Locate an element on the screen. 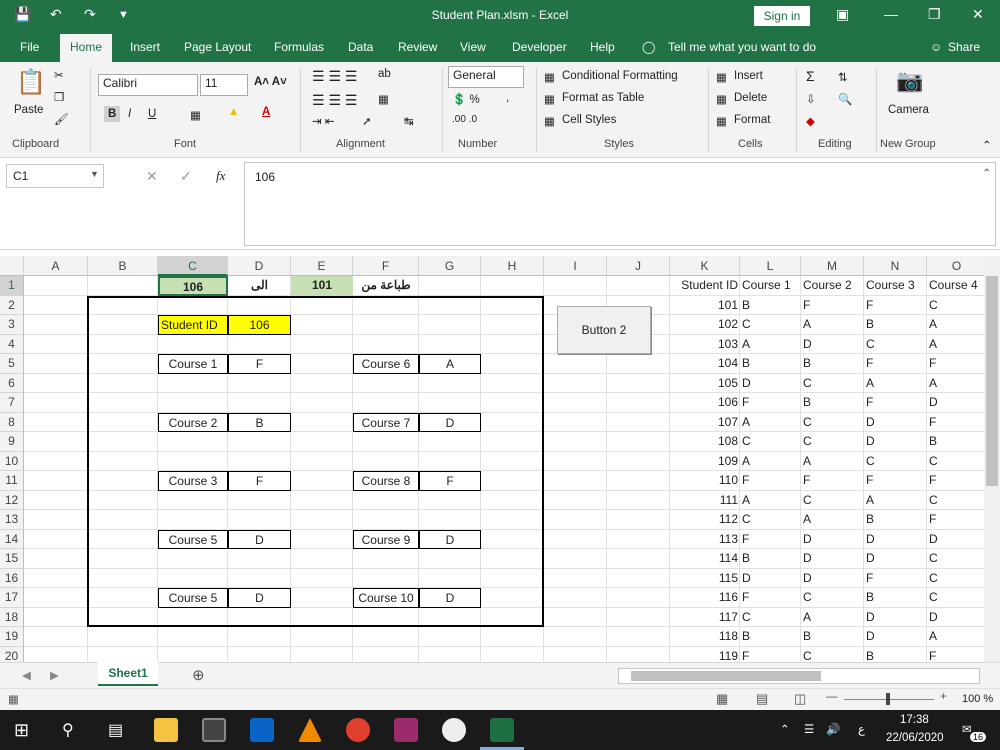 Image resolution: width=1000 pixels, height=750 pixels. horizontal-scroll-thumb is located at coordinates (726, 676).